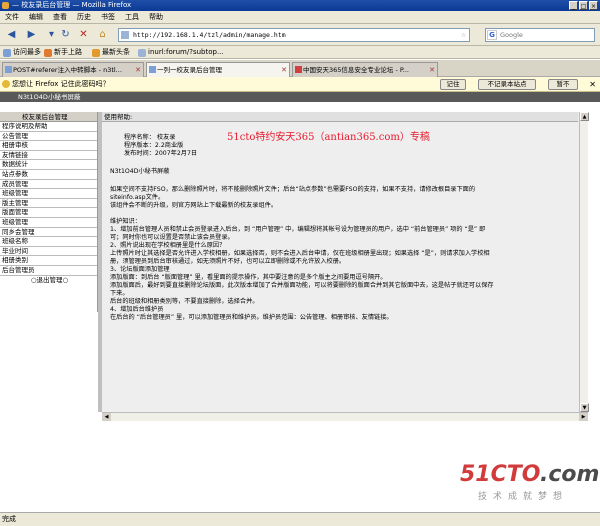 This screenshot has height=526, width=600. What do you see at coordinates (83, 34) in the screenshot?
I see `stop-icon: ✕` at bounding box center [83, 34].